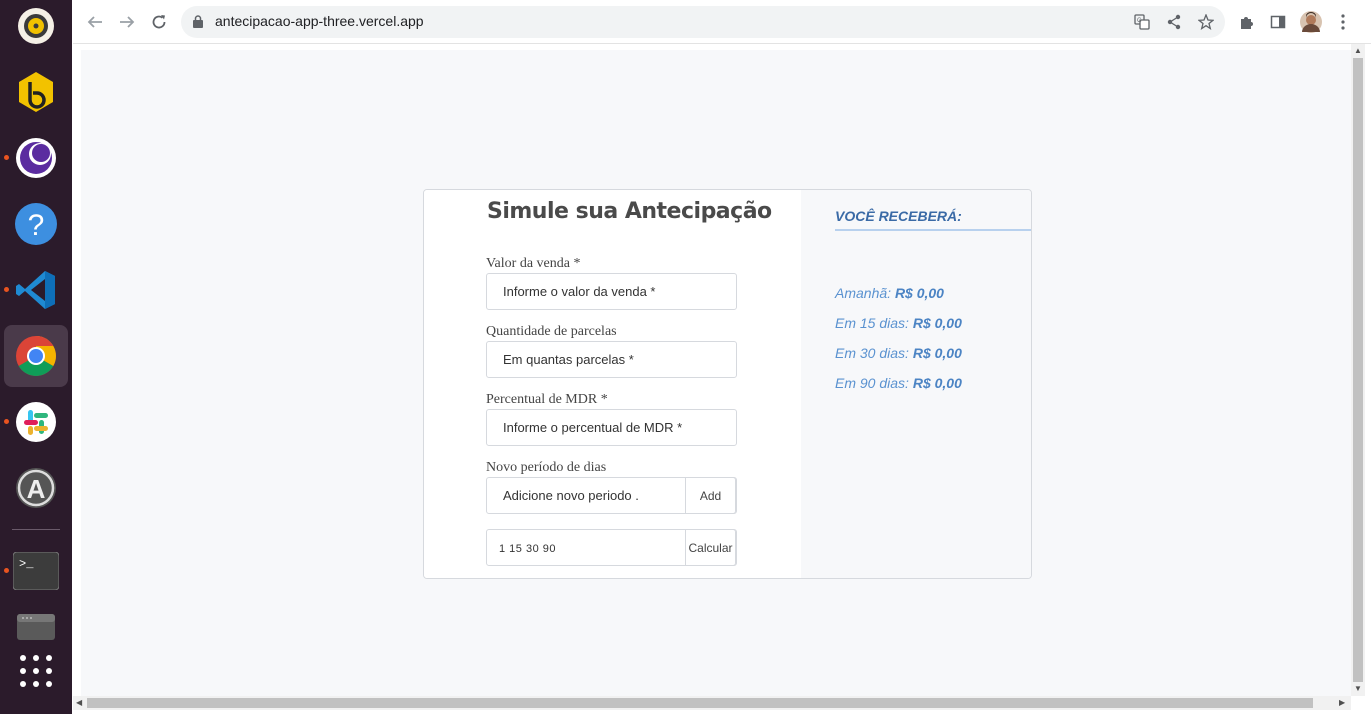 The width and height of the screenshot is (1371, 714). What do you see at coordinates (1246, 22) in the screenshot?
I see `extensions-icon` at bounding box center [1246, 22].